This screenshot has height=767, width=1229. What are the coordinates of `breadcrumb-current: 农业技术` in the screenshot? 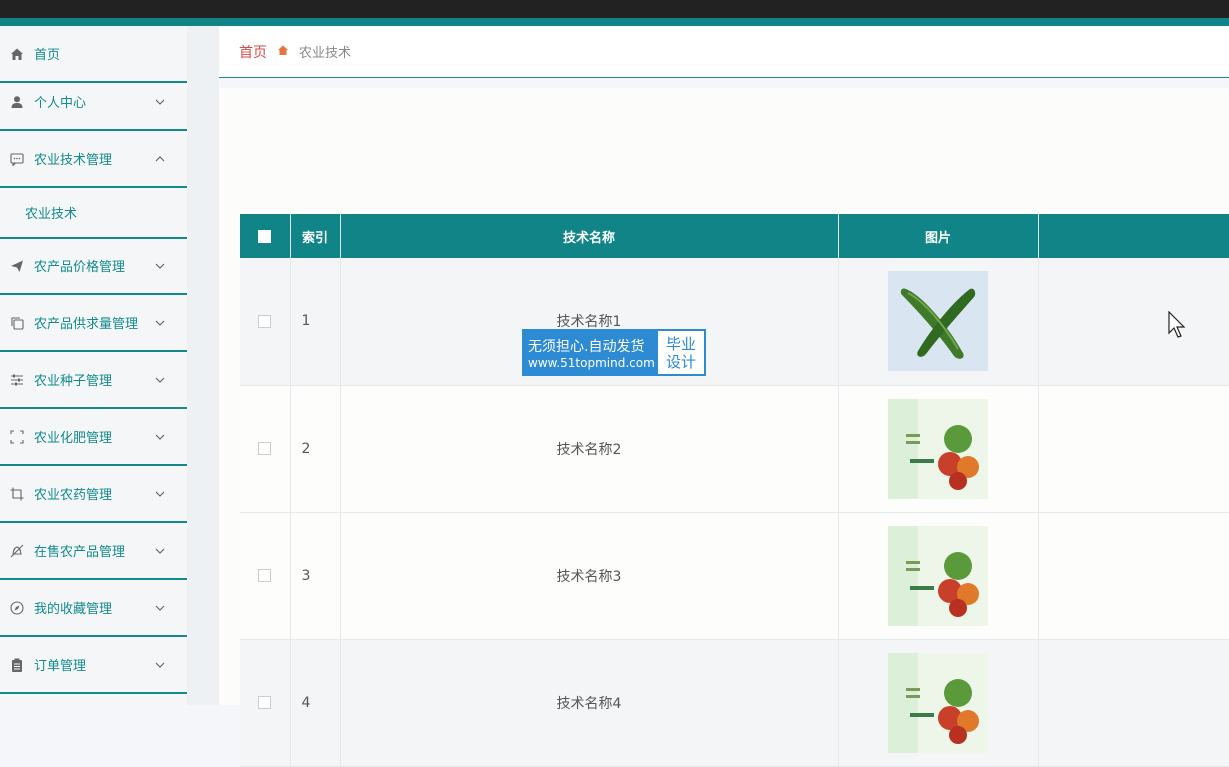 It's located at (325, 53).